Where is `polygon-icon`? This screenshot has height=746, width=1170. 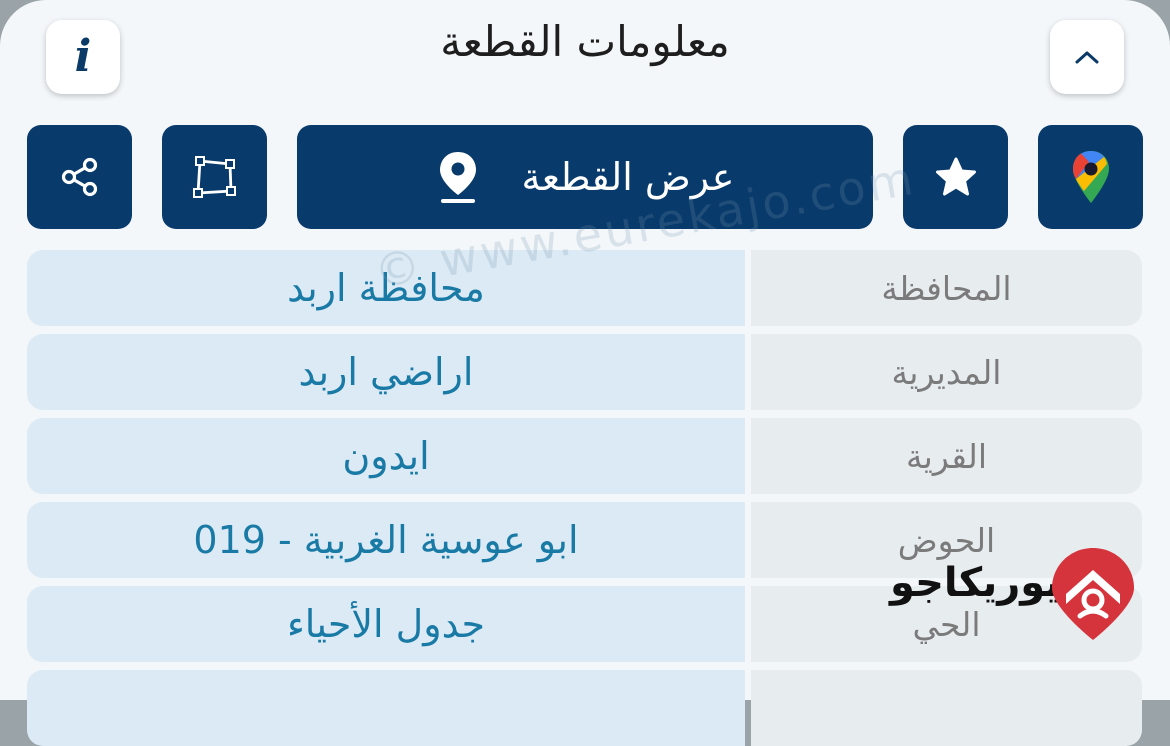 polygon-icon is located at coordinates (214, 177).